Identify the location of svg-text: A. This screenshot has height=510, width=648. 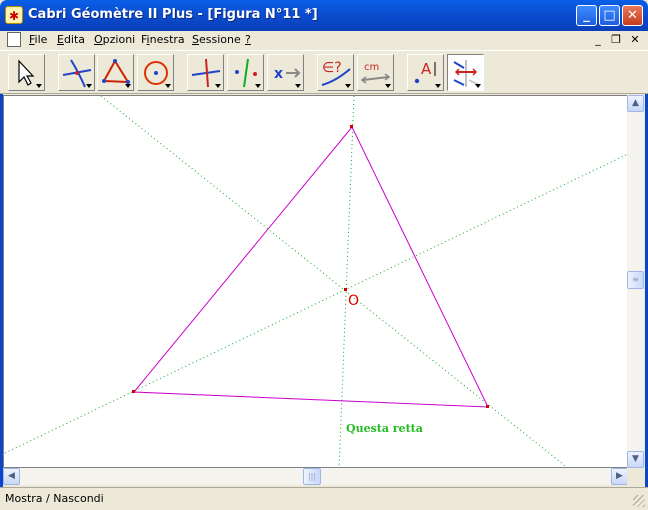
(426, 69).